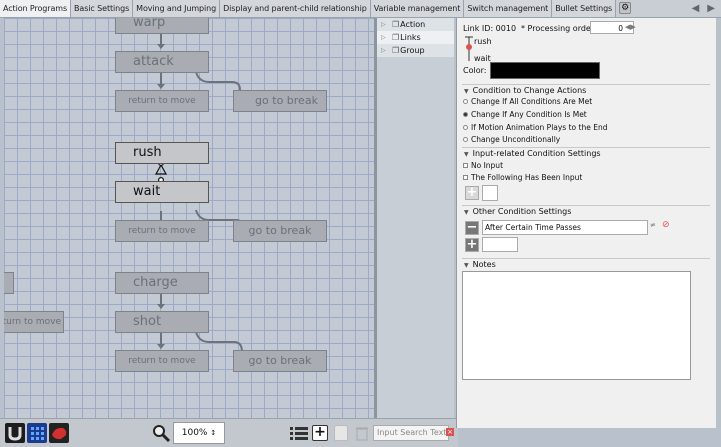 This screenshot has height=447, width=721. Describe the element at coordinates (102, 8) in the screenshot. I see `tab-1: Basic Settings` at that location.